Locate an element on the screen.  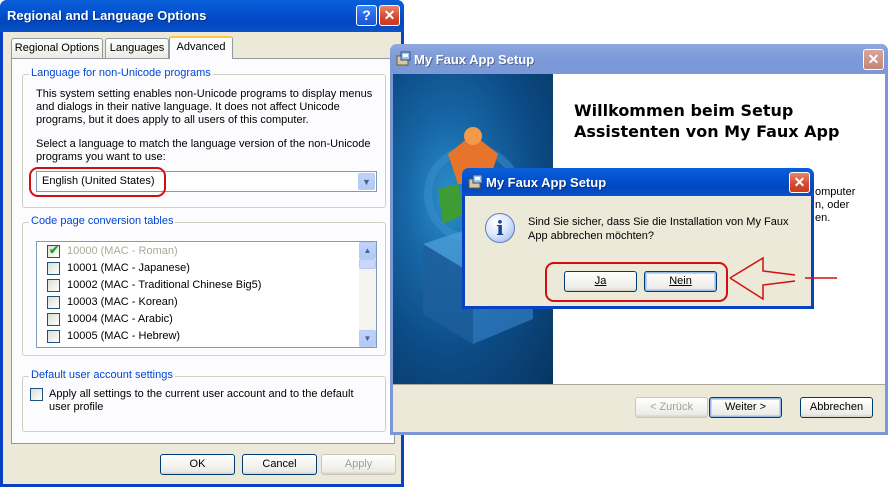
codepage-label: 10003 (MAC - Korean) is located at coordinates (122, 302).